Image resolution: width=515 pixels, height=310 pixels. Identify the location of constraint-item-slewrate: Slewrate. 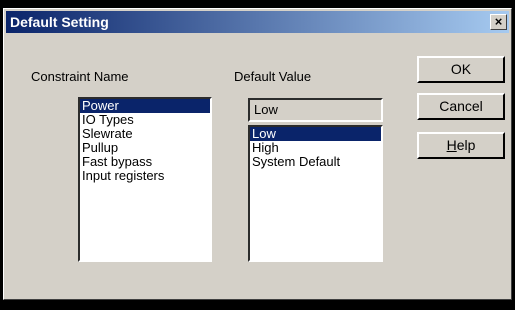
(145, 134).